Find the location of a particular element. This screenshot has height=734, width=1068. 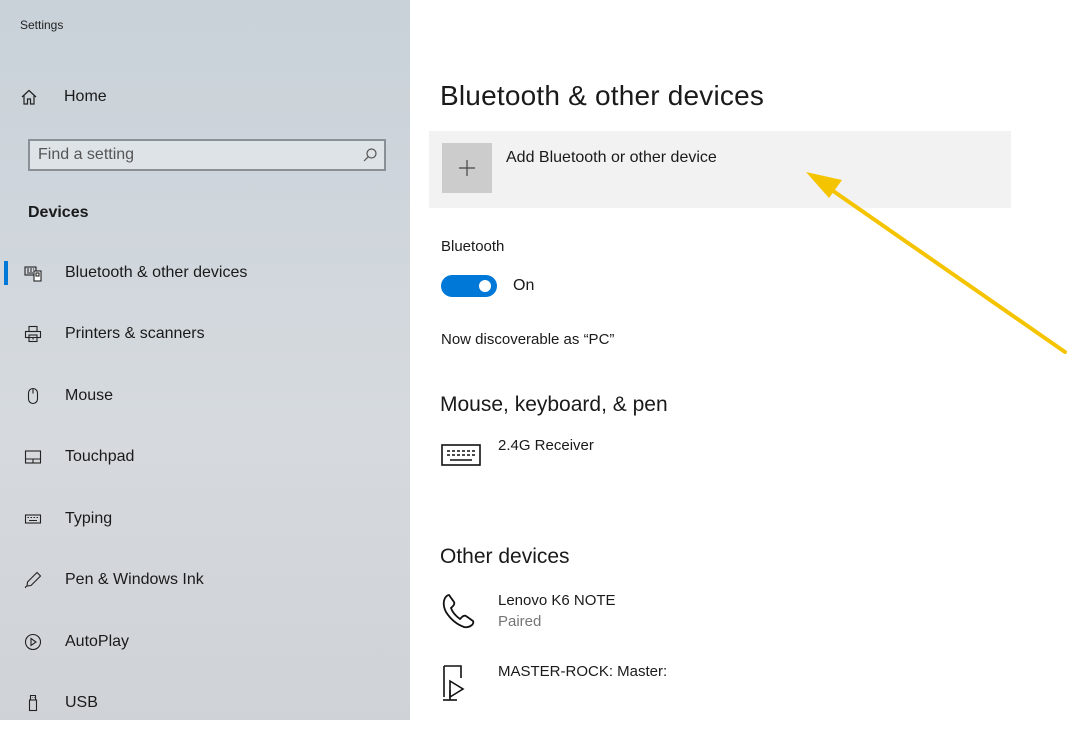

device-status: Paired is located at coordinates (557, 622).